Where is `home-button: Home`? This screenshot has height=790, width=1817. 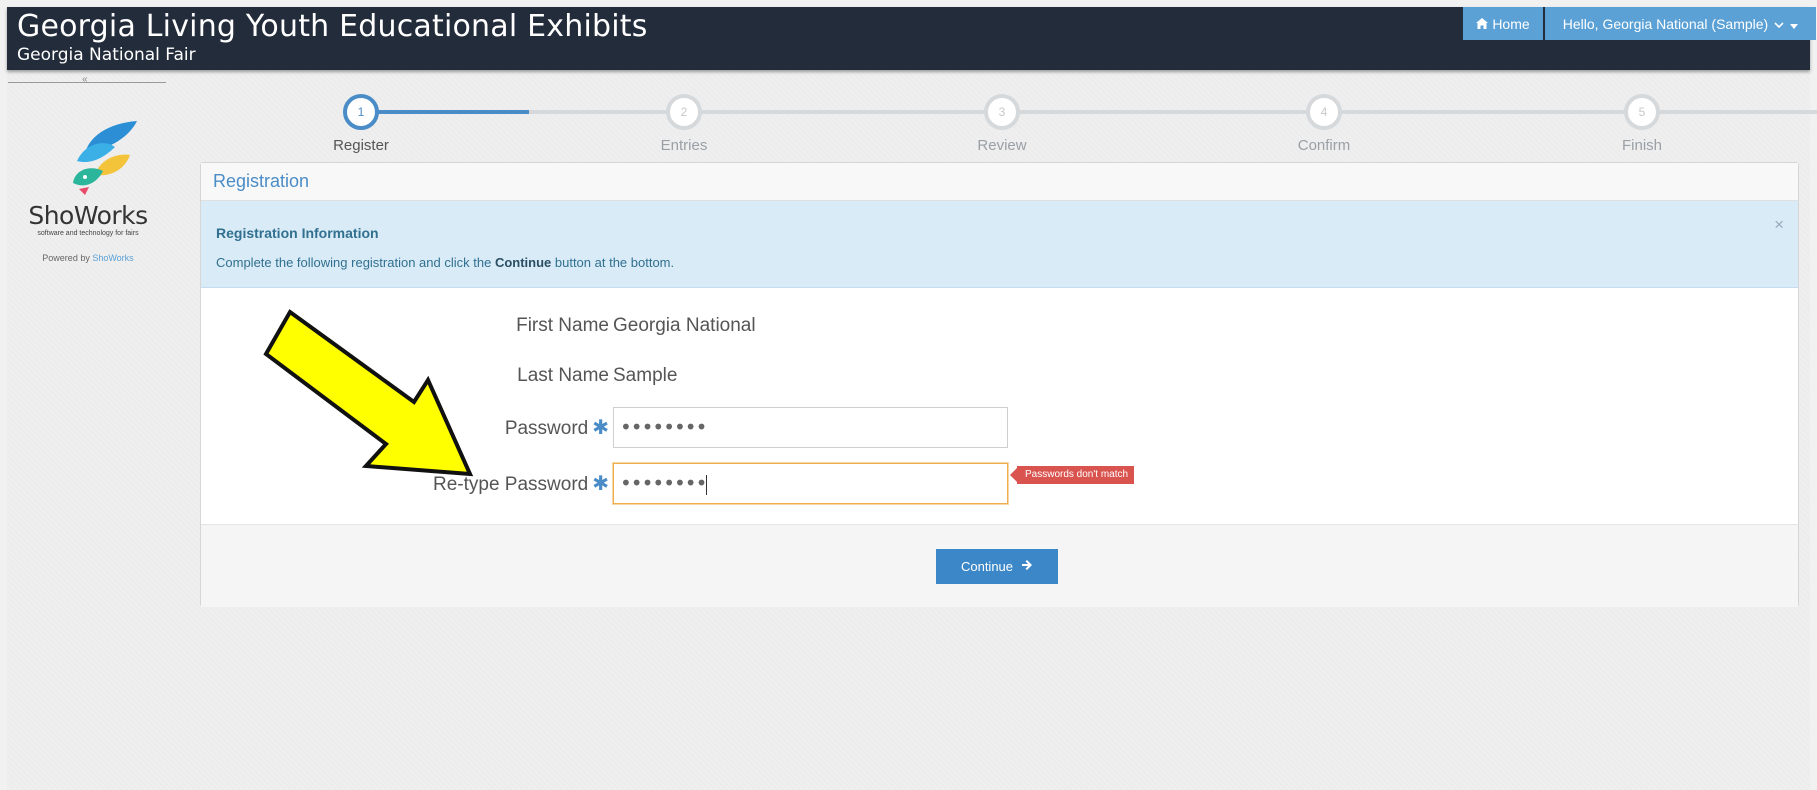 home-button: Home is located at coordinates (1503, 23).